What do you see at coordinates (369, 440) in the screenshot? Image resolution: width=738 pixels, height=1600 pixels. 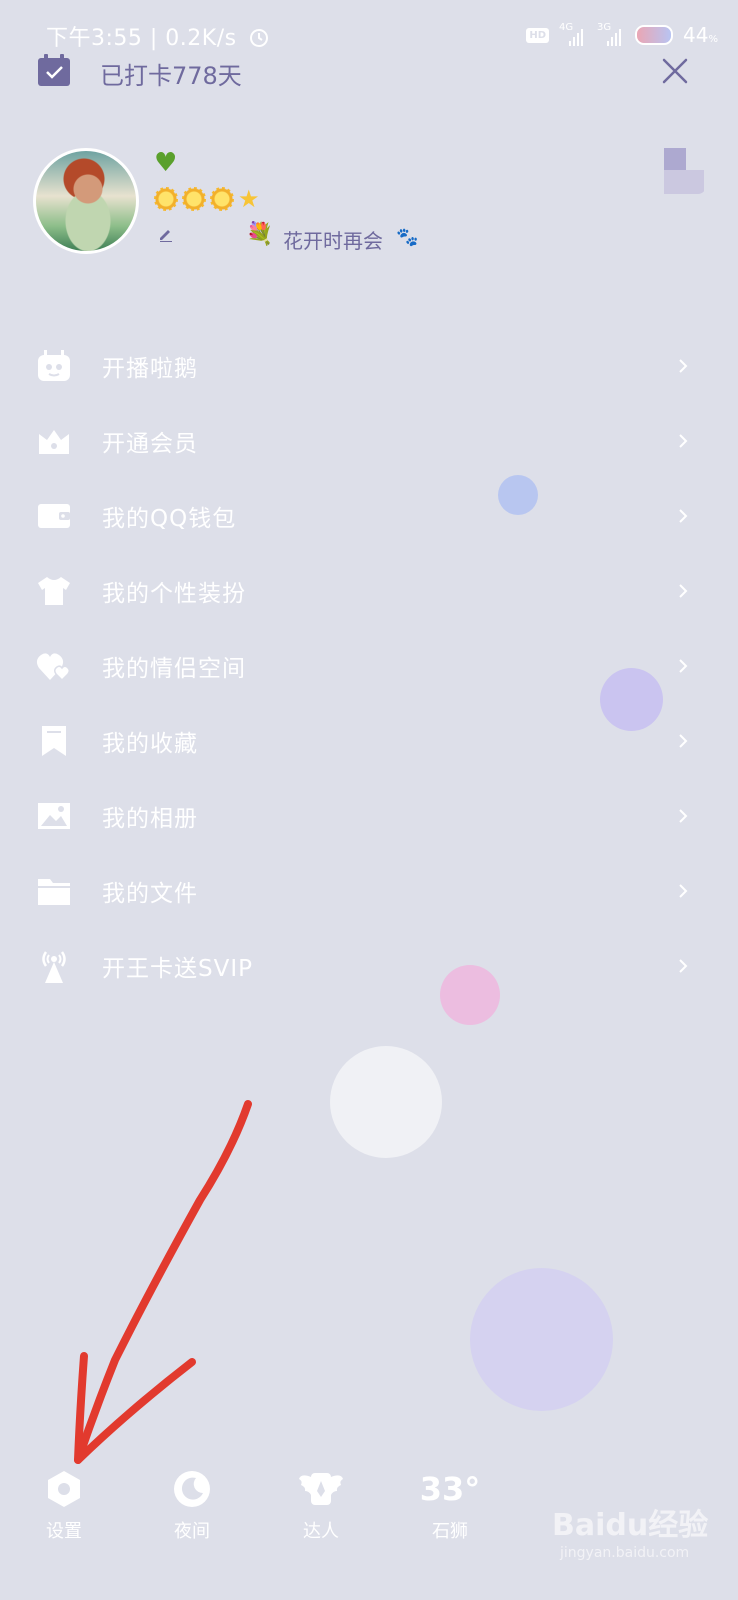 I see `menu-item-membership: 开通会员` at bounding box center [369, 440].